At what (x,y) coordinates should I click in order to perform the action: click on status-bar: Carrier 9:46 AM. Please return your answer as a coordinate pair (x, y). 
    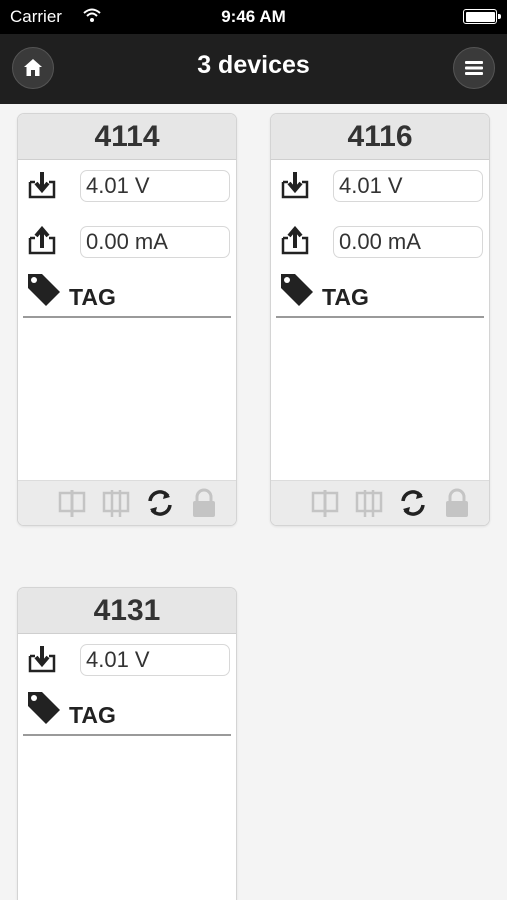
    Looking at the image, I should click on (253, 17).